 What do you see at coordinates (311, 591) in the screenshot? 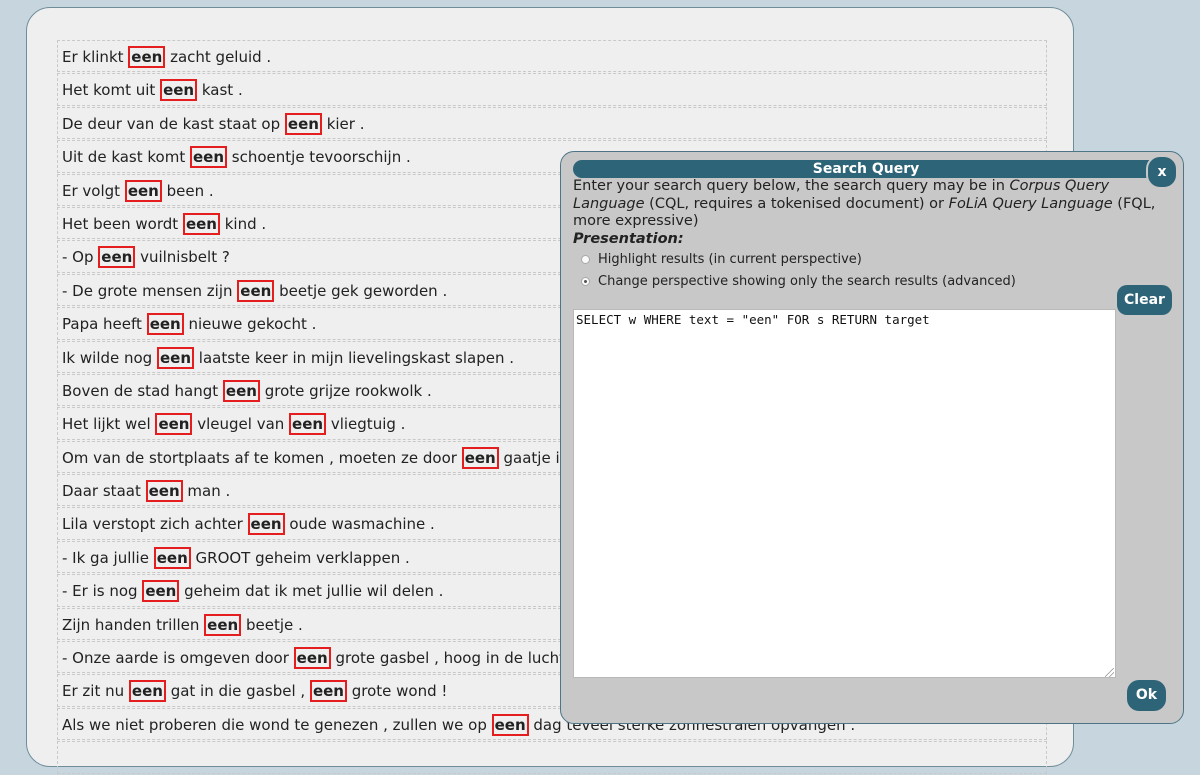
I see `sentence-text: geheim dat ik met jullie wil delen .` at bounding box center [311, 591].